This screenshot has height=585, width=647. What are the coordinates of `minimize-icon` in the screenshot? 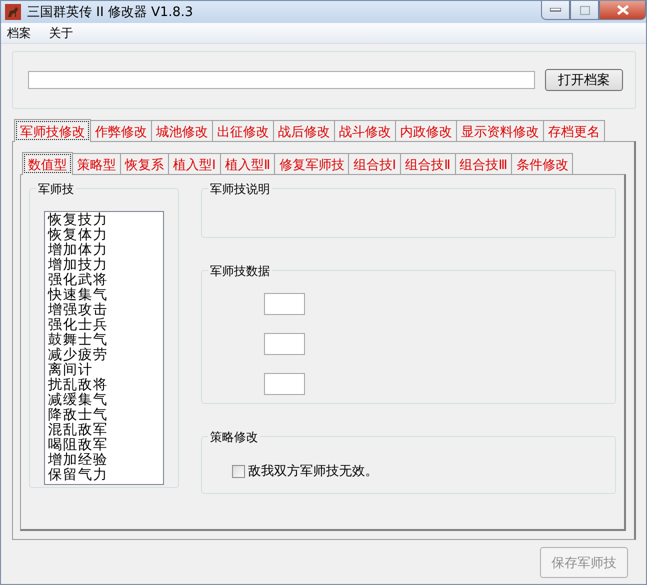 It's located at (555, 10).